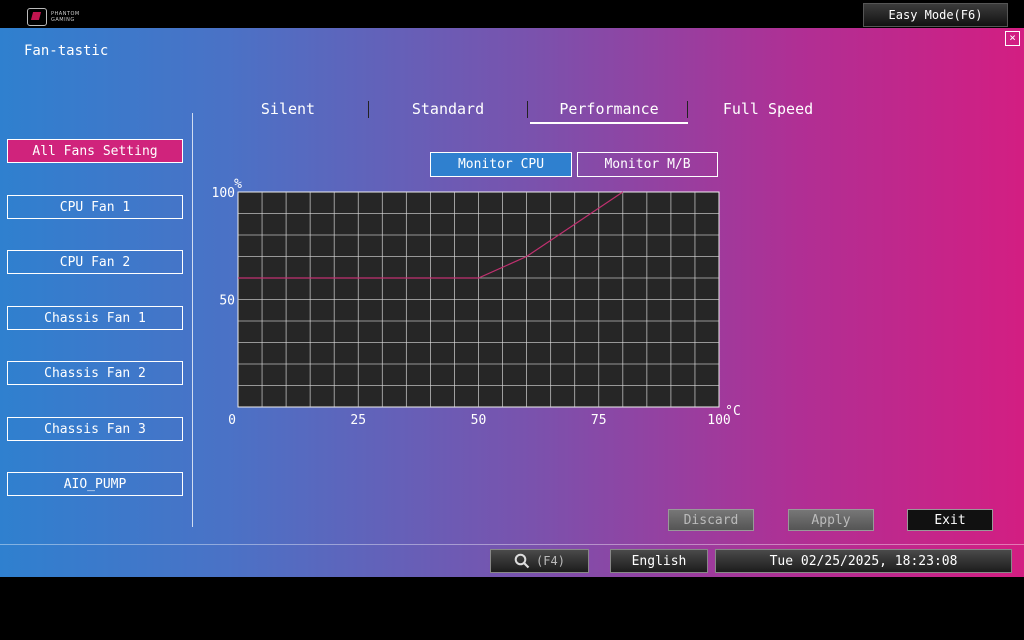 The image size is (1024, 640). Describe the element at coordinates (863, 561) in the screenshot. I see `datetime-display: Tue 02/25/2025, 18:23:08` at that location.